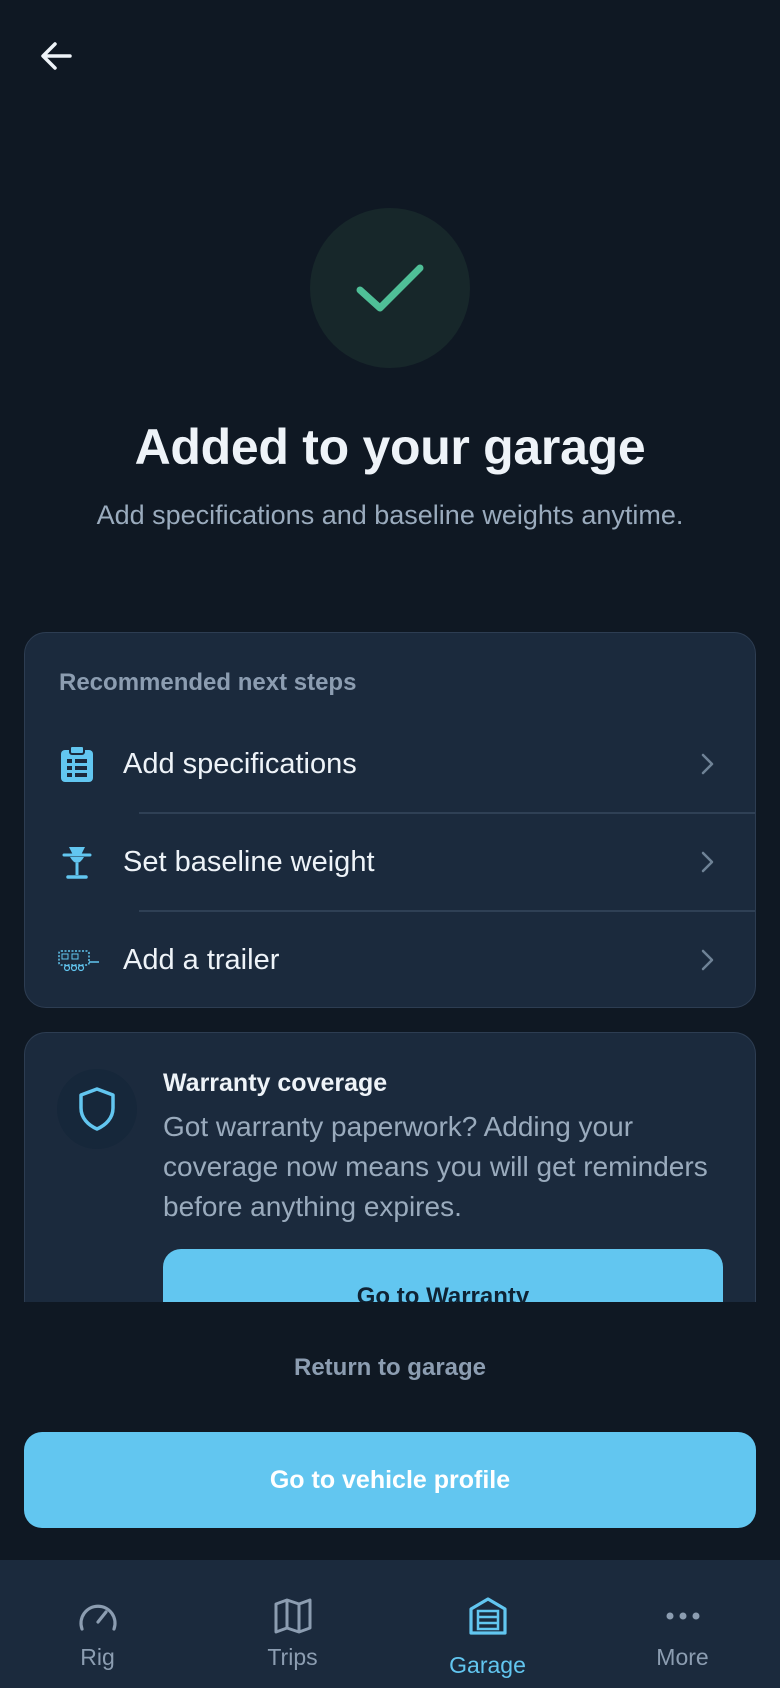  Describe the element at coordinates (208, 682) in the screenshot. I see `next-steps-heading: Recommended next steps` at that location.